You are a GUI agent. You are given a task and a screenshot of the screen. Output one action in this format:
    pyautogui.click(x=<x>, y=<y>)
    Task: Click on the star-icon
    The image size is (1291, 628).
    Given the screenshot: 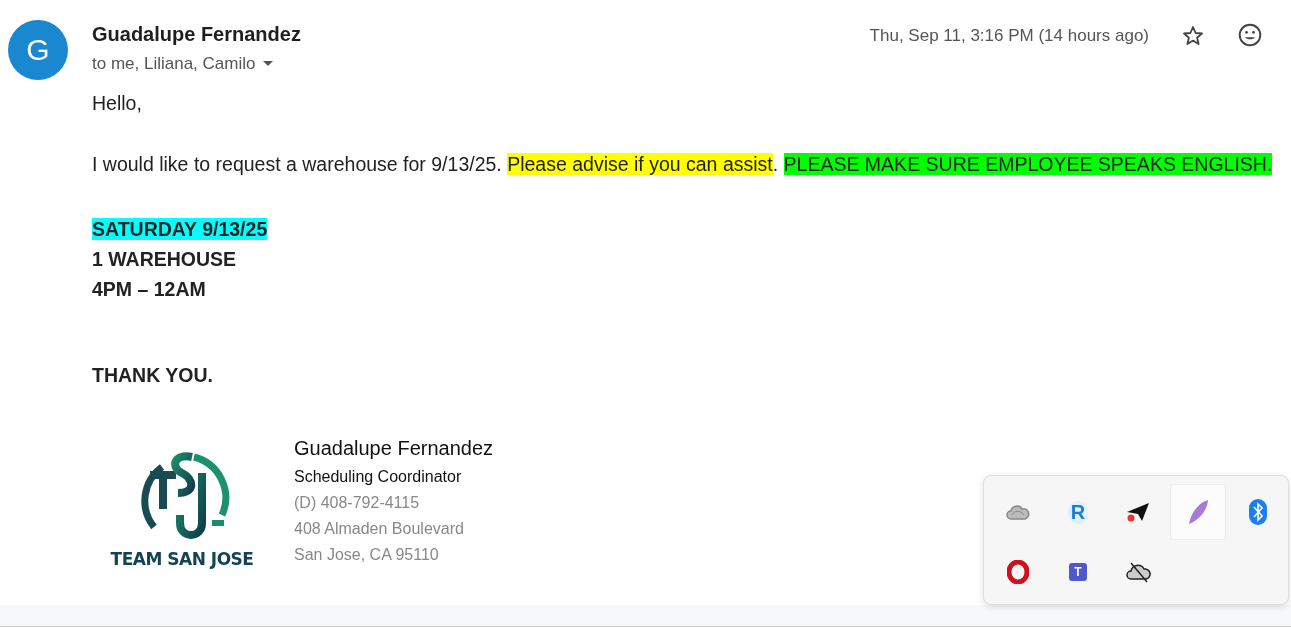 What is the action you would take?
    pyautogui.click(x=1193, y=36)
    